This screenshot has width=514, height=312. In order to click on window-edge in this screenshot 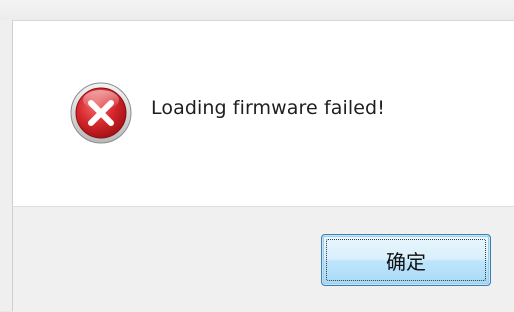, I will do `click(6, 165)`.